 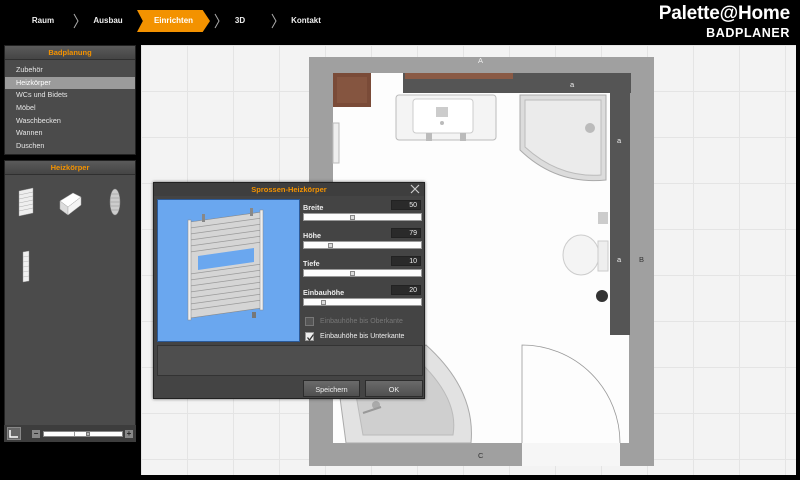 I want to click on dialog-title: Sprossen-Heizkörper, so click(x=289, y=189).